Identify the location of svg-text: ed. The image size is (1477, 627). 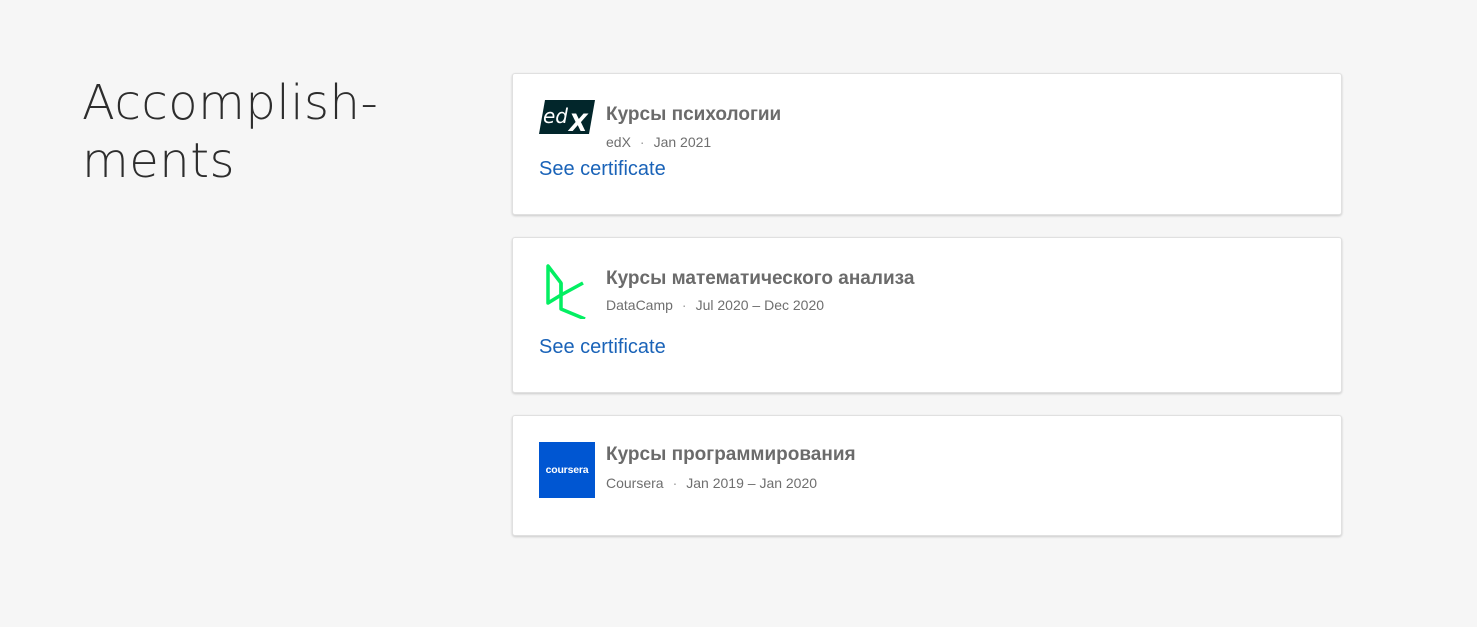
(555, 116).